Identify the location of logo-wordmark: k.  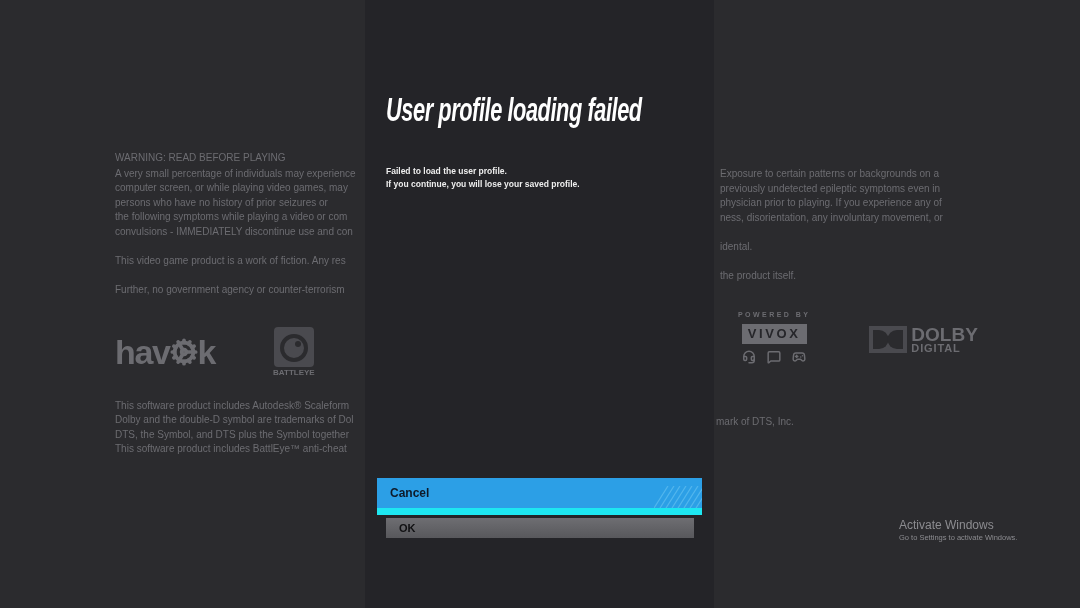
(206, 351).